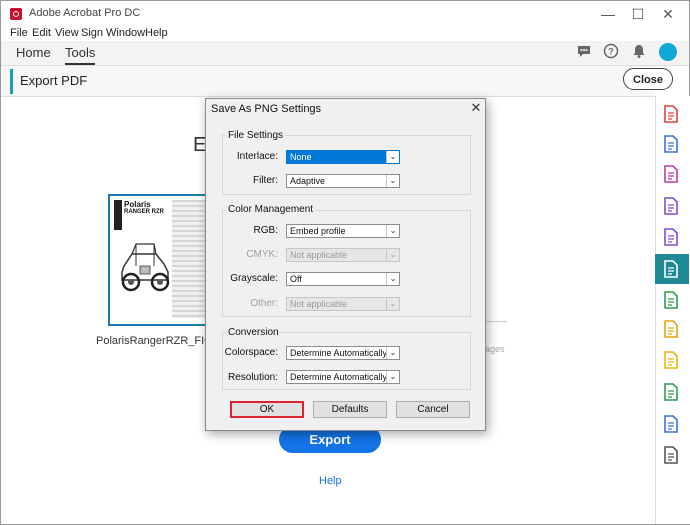 The height and width of the screenshot is (525, 690). I want to click on tab-tools: Tools, so click(80, 55).